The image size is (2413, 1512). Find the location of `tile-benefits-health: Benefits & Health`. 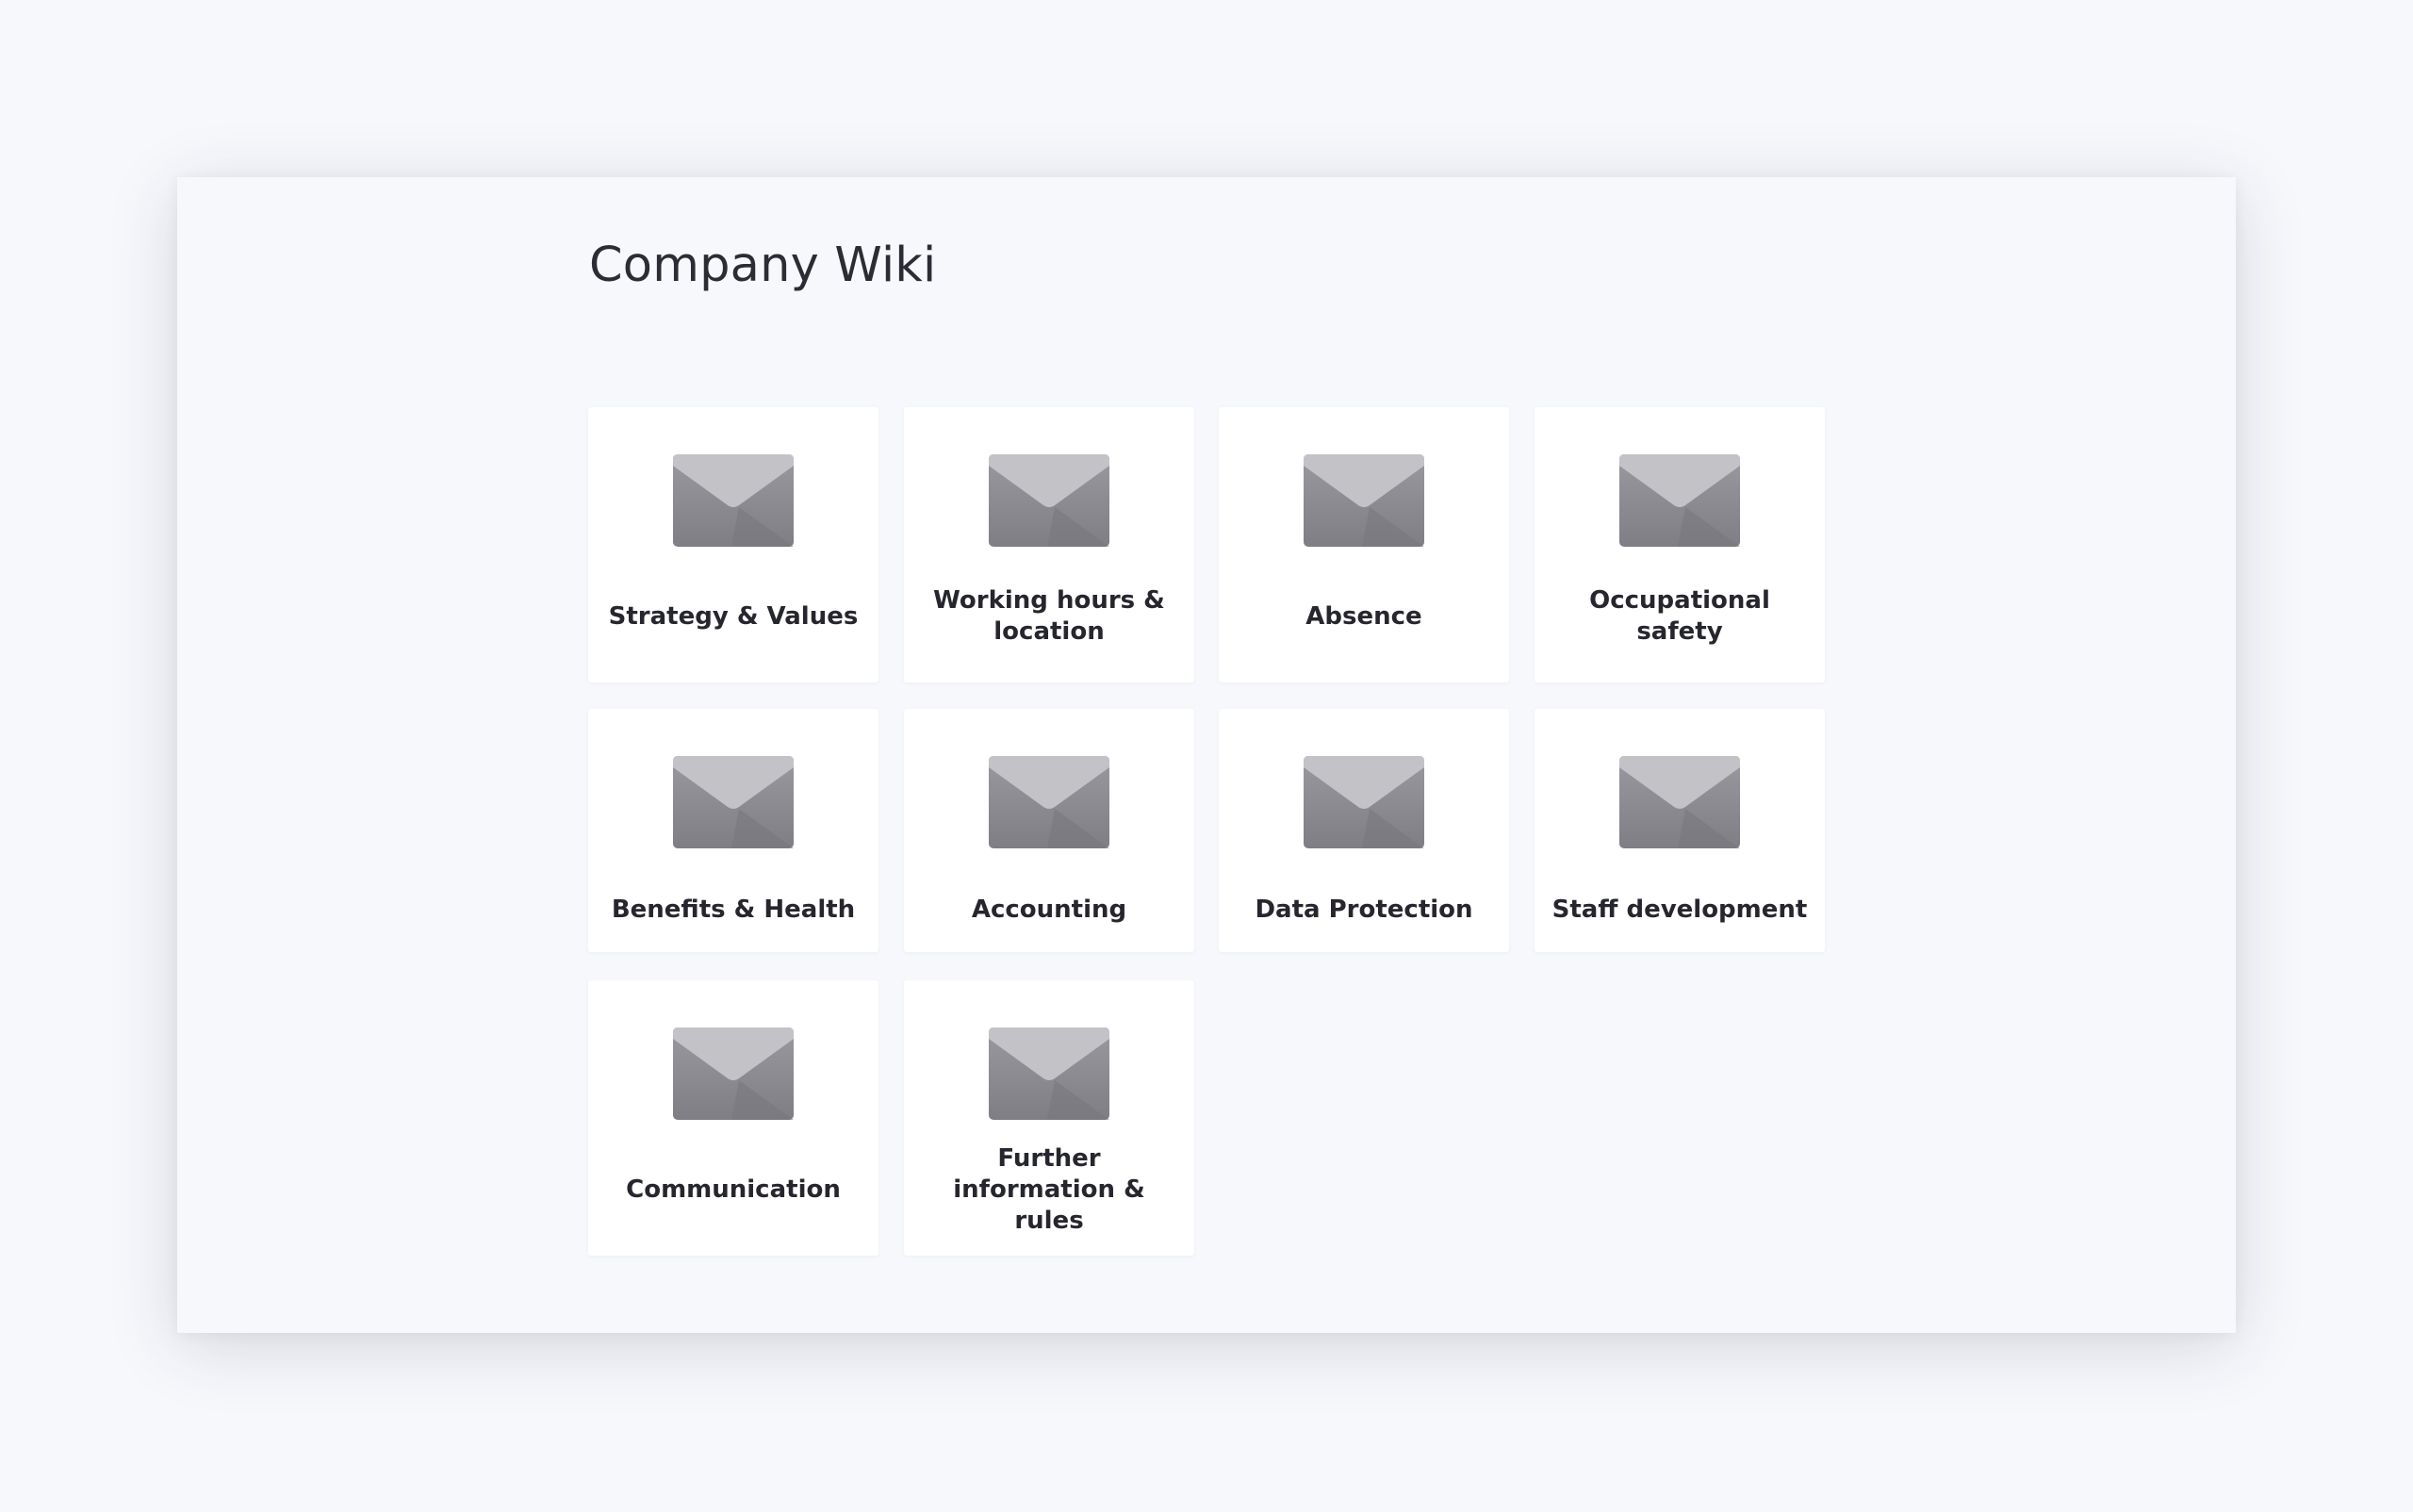

tile-benefits-health: Benefits & Health is located at coordinates (733, 831).